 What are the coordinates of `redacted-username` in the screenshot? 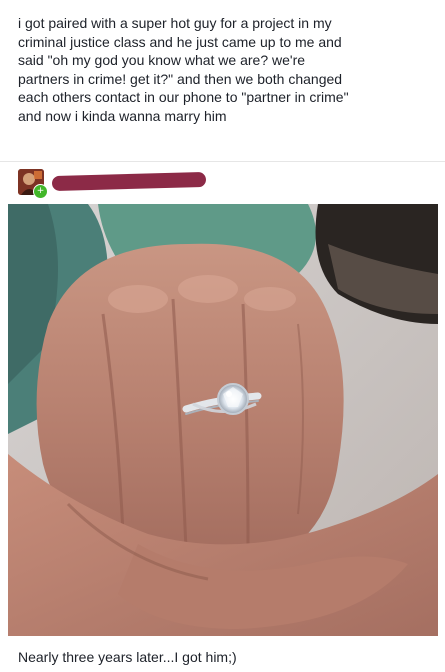 It's located at (129, 181).